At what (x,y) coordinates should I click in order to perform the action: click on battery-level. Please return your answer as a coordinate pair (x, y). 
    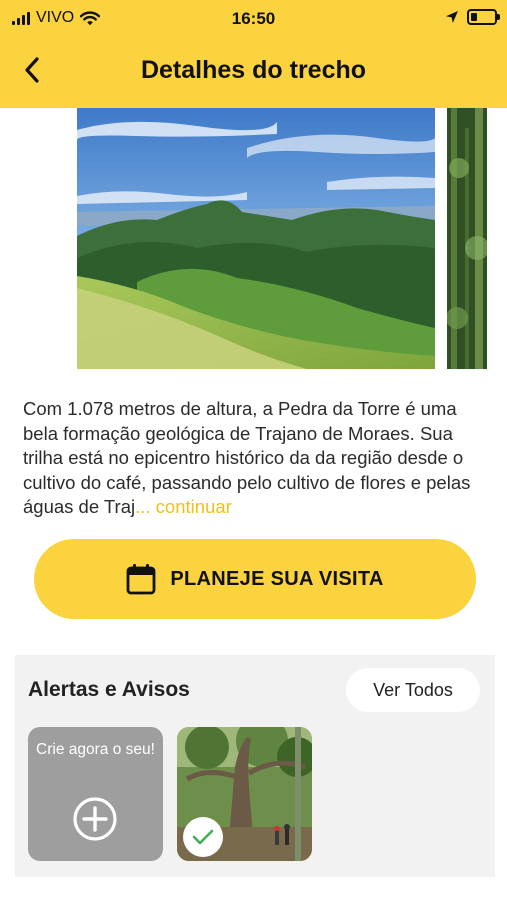
    Looking at the image, I should click on (474, 17).